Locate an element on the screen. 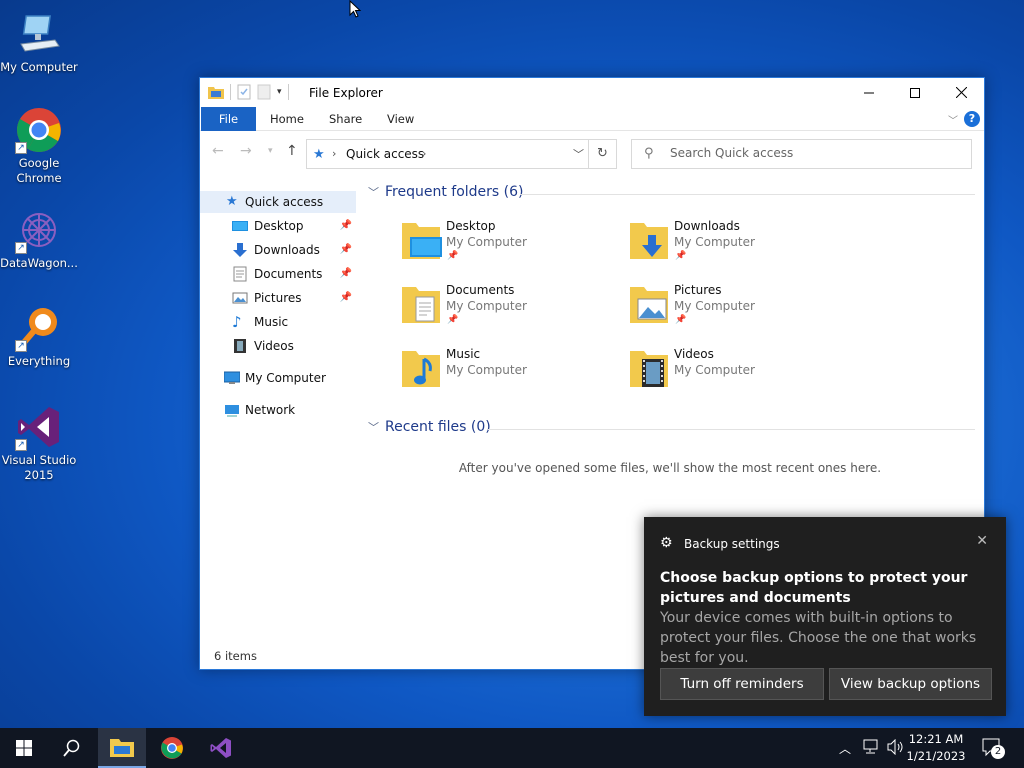 Image resolution: width=1024 pixels, height=768 pixels. nav-item-label: Music is located at coordinates (271, 322).